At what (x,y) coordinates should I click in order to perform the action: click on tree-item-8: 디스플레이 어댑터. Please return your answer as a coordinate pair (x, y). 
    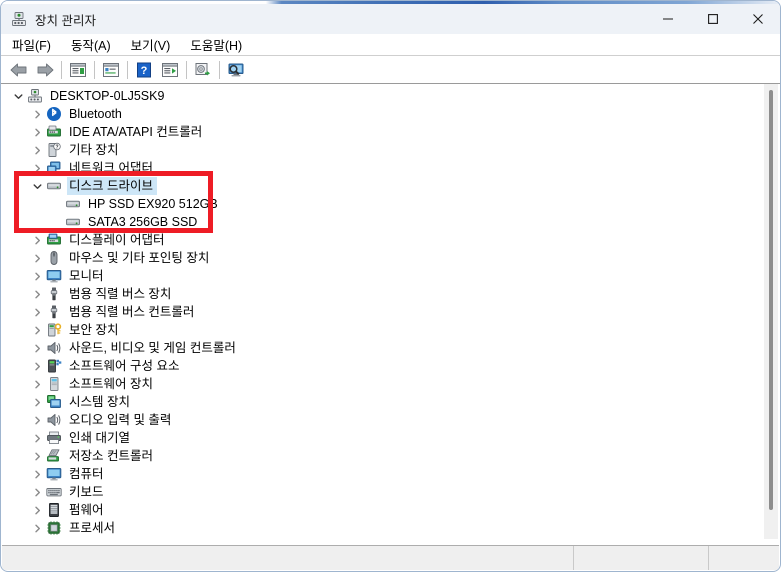
    Looking at the image, I should click on (390, 240).